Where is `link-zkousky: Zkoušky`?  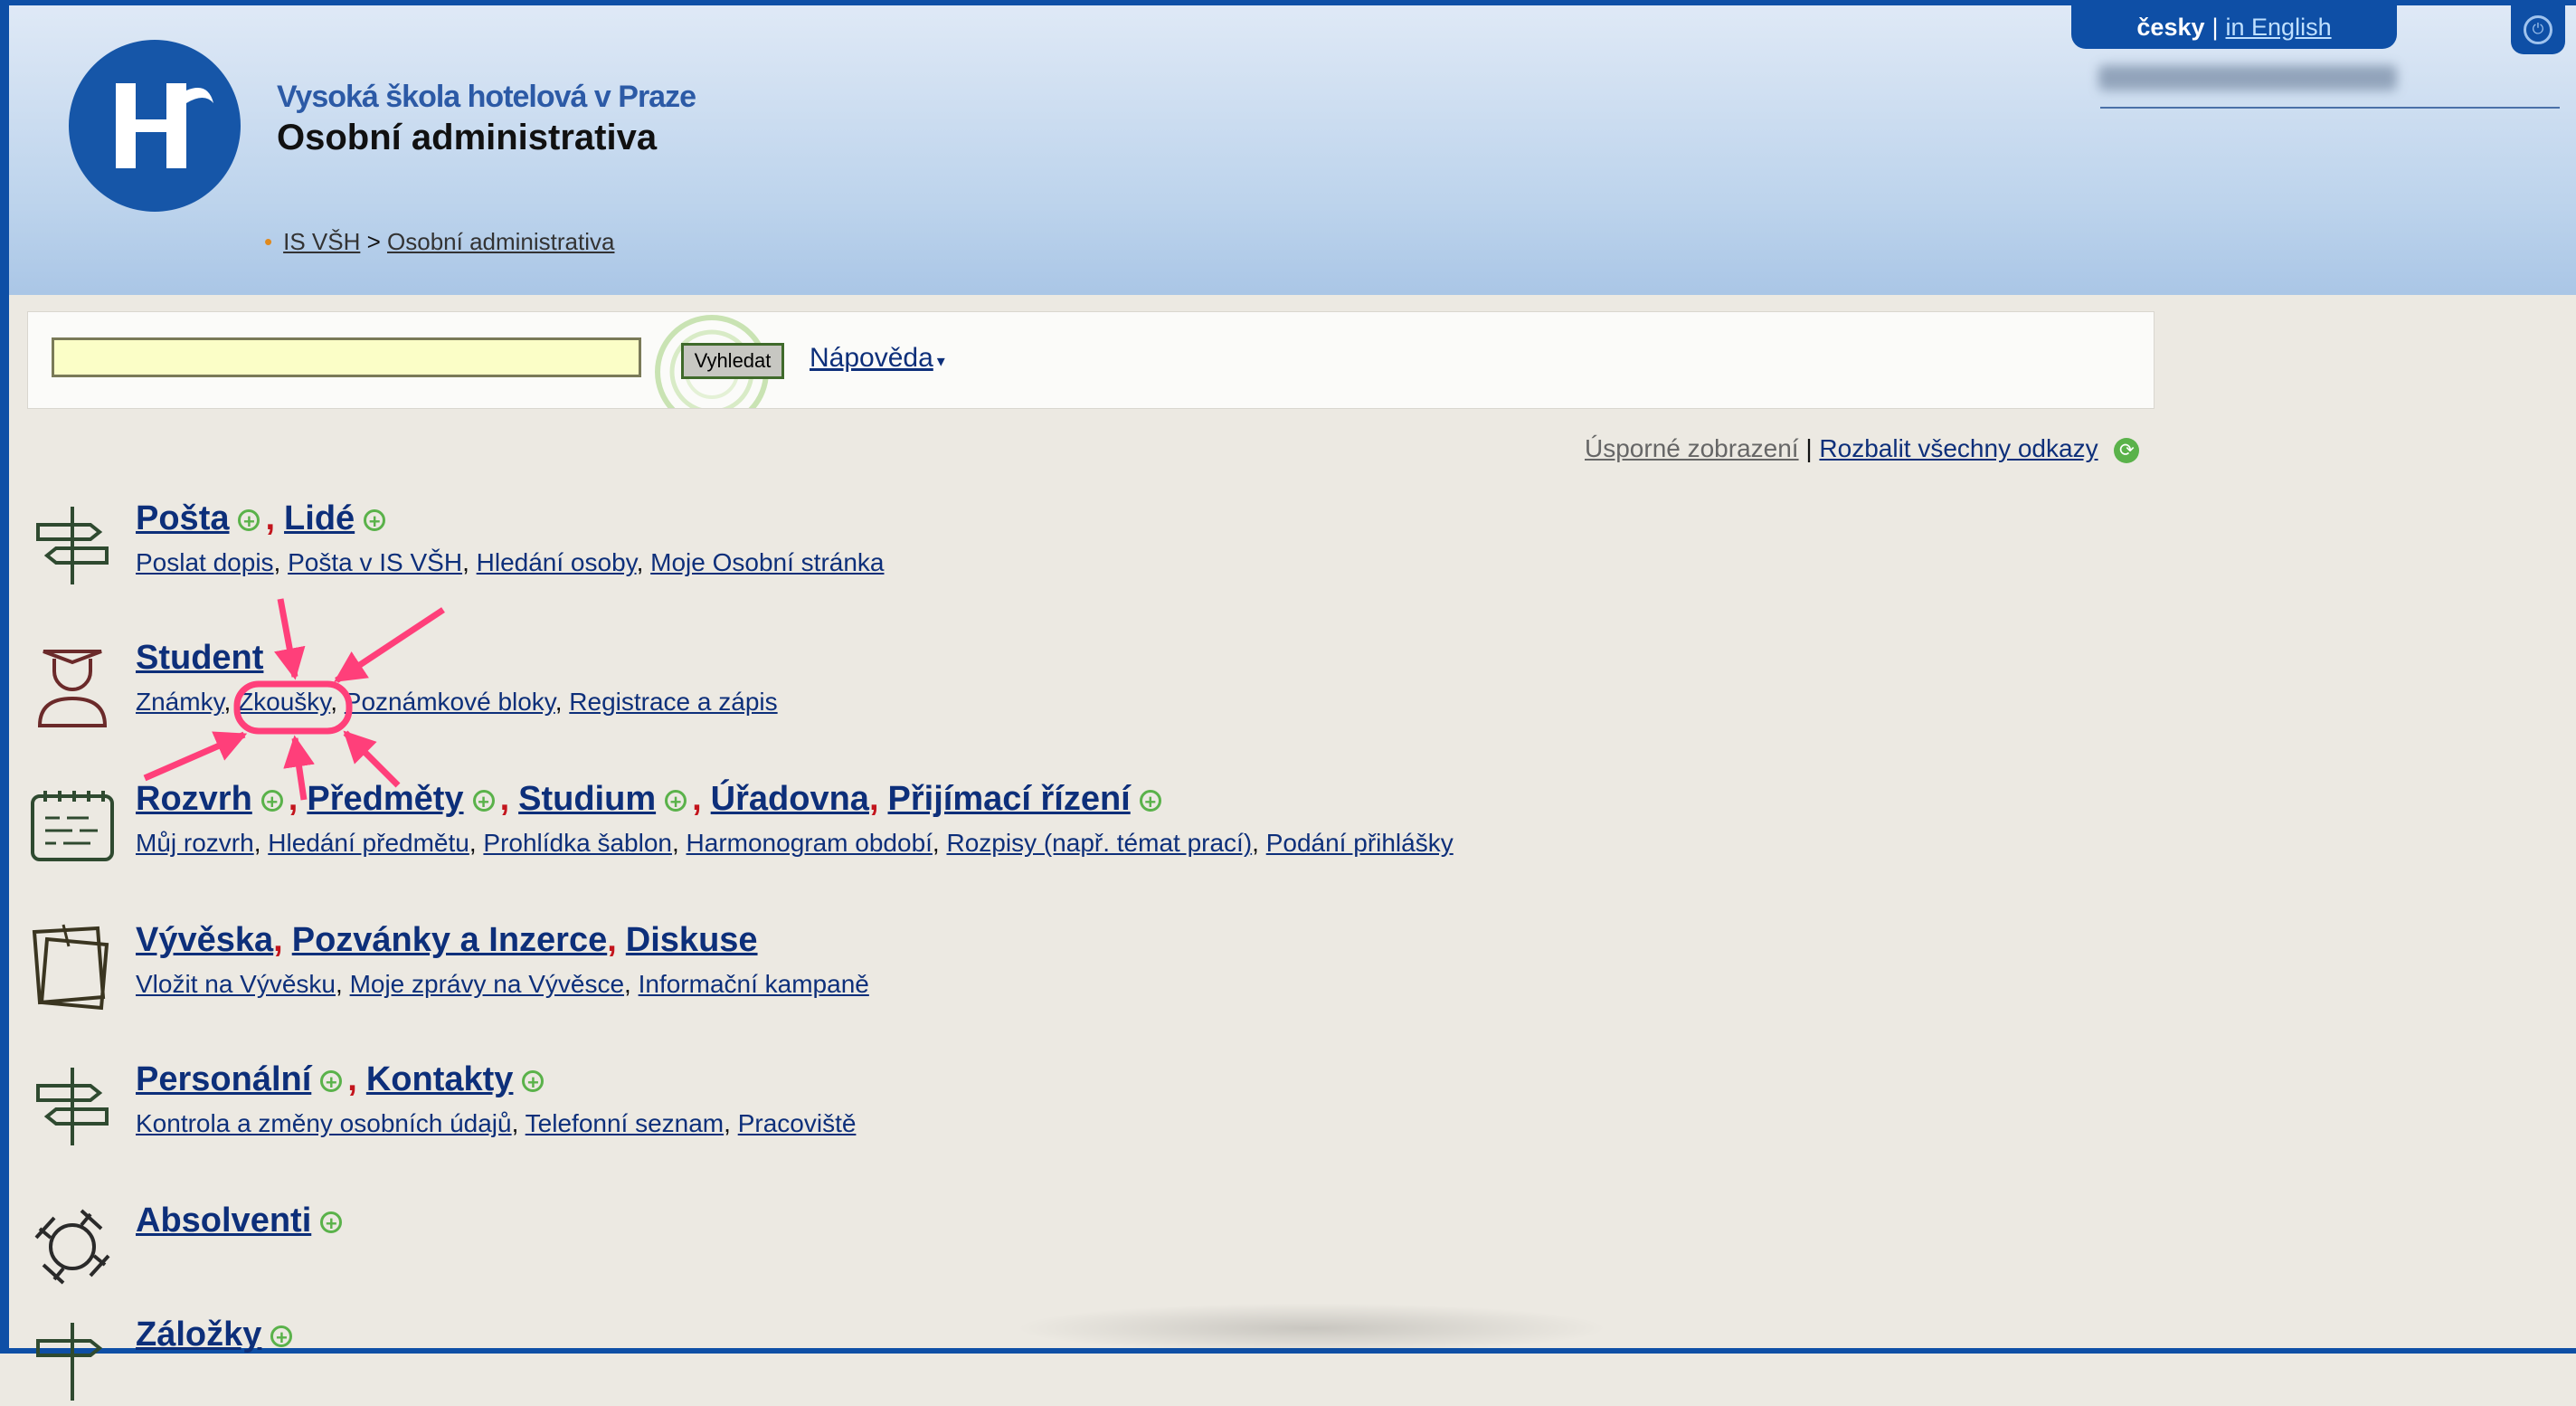 link-zkousky: Zkoušky is located at coordinates (284, 702).